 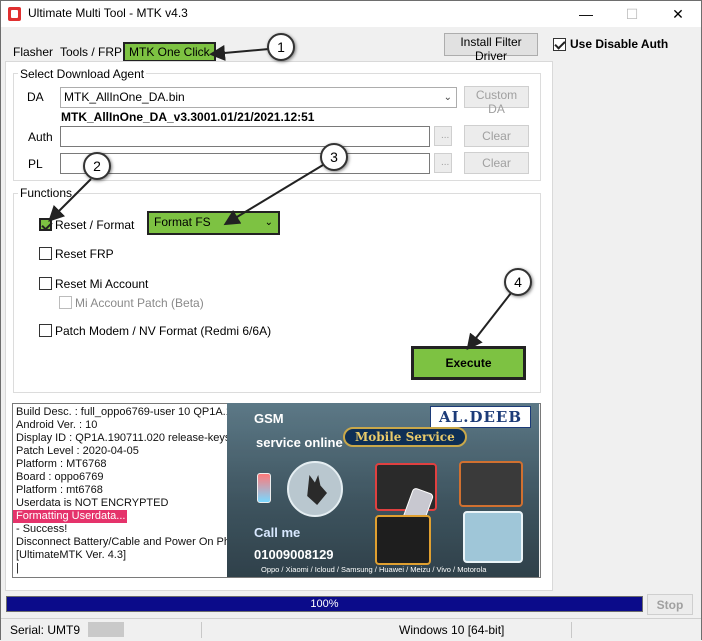 What do you see at coordinates (281, 47) in the screenshot?
I see `callout-badge-1: 1` at bounding box center [281, 47].